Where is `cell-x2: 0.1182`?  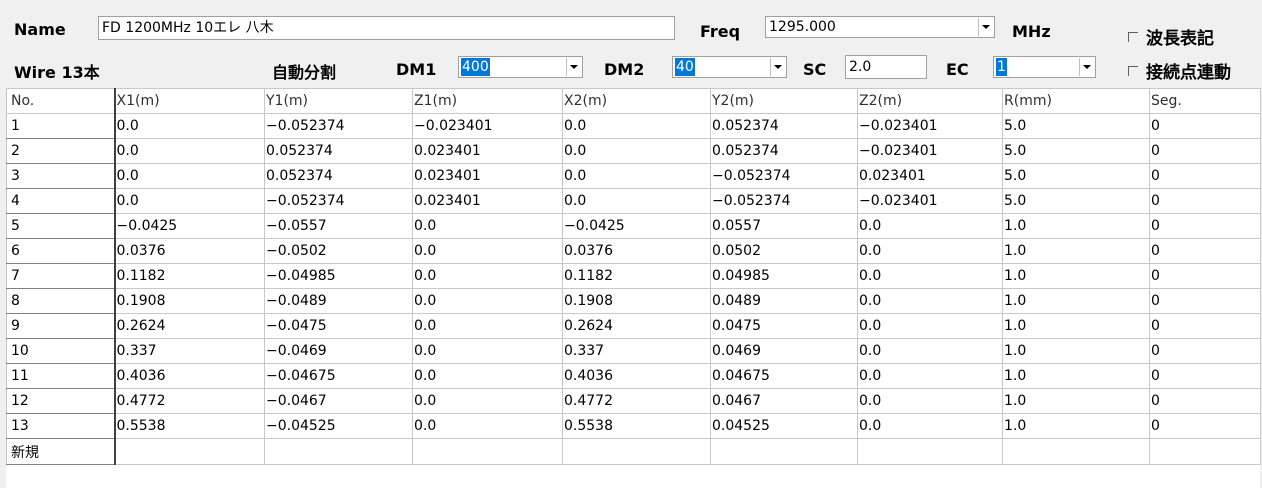 cell-x2: 0.1182 is located at coordinates (636, 276).